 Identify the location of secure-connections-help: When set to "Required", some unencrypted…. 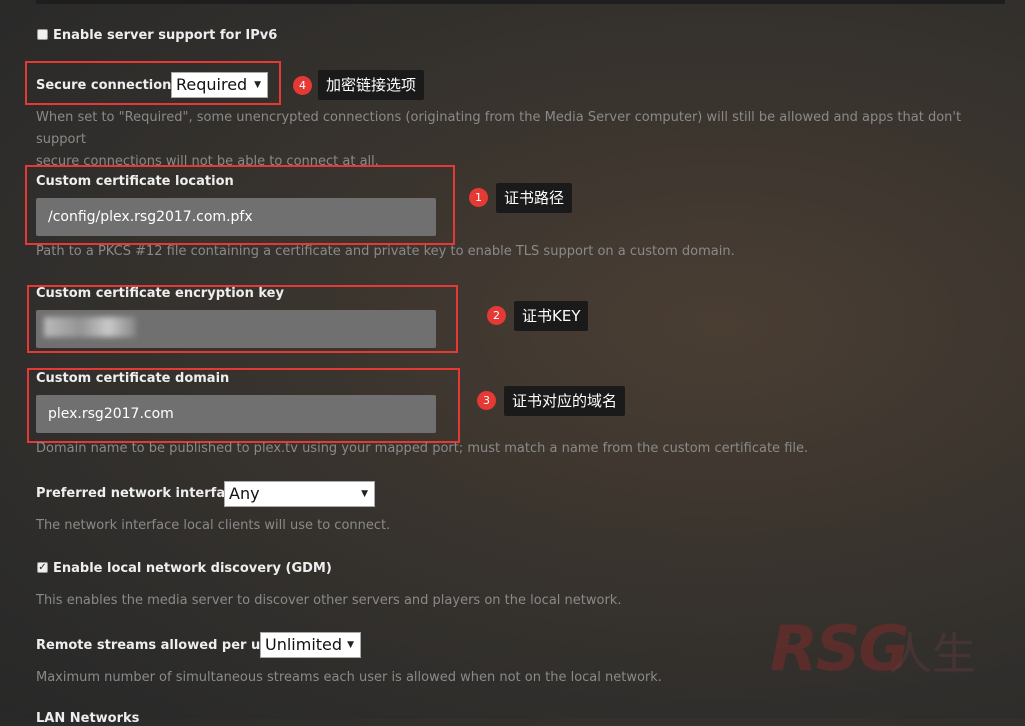
(516, 140).